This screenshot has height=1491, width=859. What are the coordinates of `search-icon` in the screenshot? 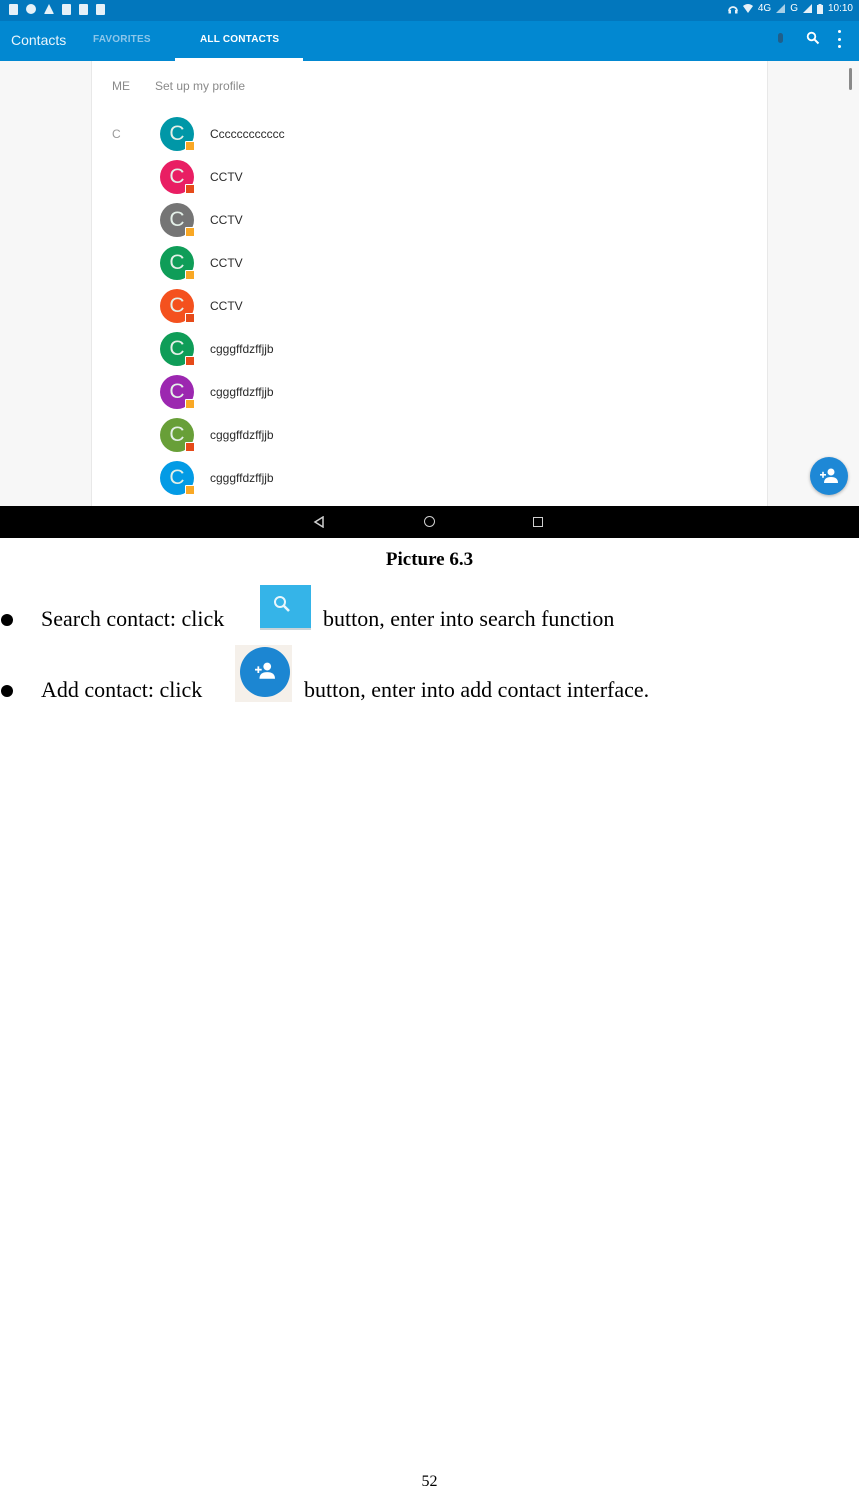 It's located at (813, 38).